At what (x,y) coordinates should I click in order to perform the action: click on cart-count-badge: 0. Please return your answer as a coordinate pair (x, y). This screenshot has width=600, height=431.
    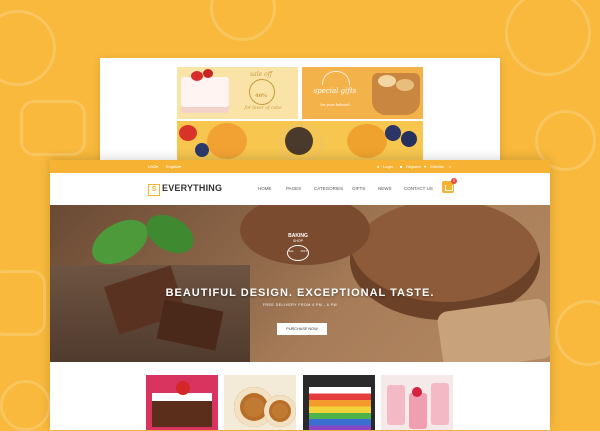
    Looking at the image, I should click on (454, 181).